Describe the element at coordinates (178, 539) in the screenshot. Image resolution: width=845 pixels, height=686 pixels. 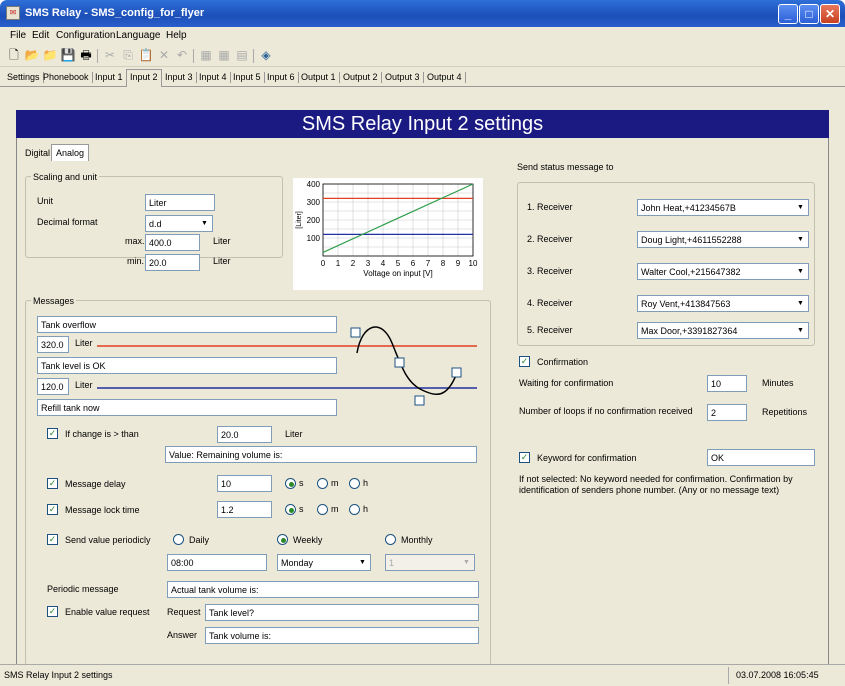
I see `daily-radio` at that location.